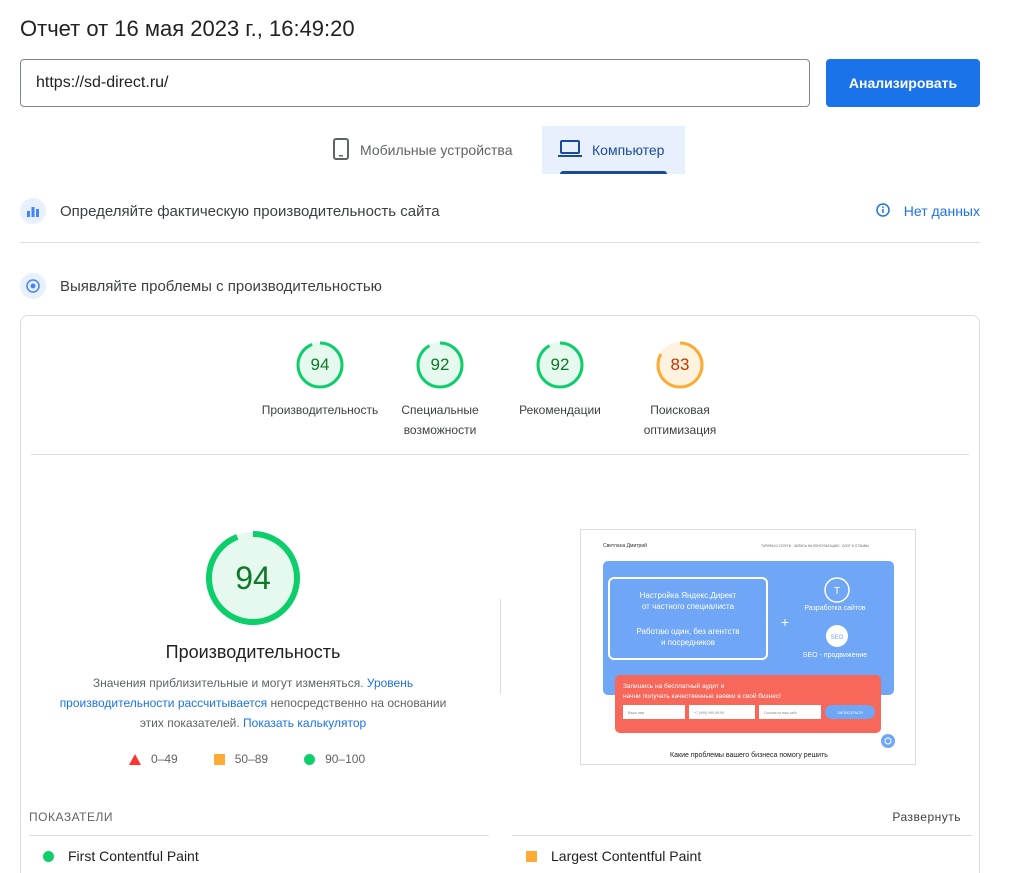 The height and width of the screenshot is (873, 1032). What do you see at coordinates (33, 286) in the screenshot?
I see `lab-target-icon` at bounding box center [33, 286].